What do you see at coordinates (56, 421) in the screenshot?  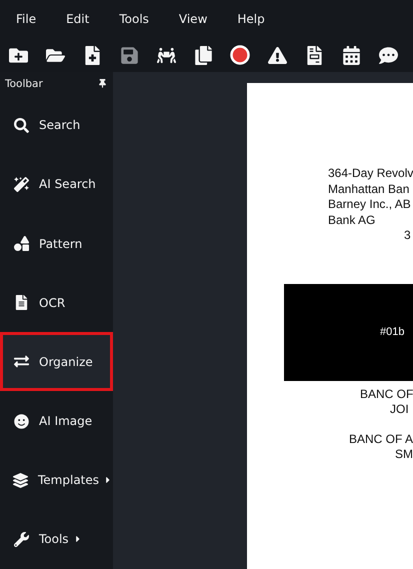 I see `sidebar-item: AI Image` at bounding box center [56, 421].